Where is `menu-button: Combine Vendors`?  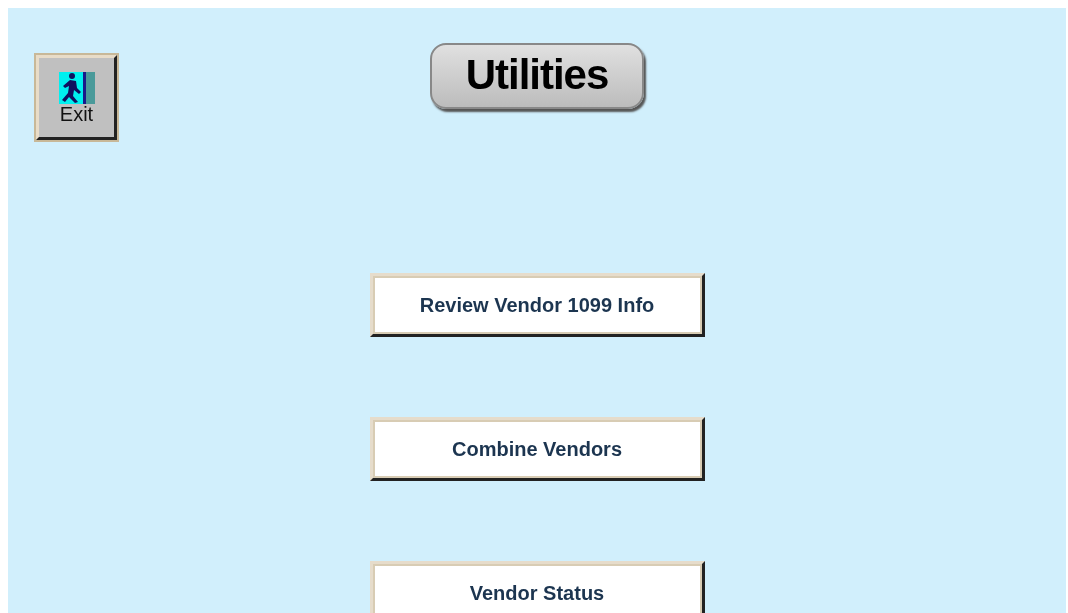 menu-button: Combine Vendors is located at coordinates (537, 449).